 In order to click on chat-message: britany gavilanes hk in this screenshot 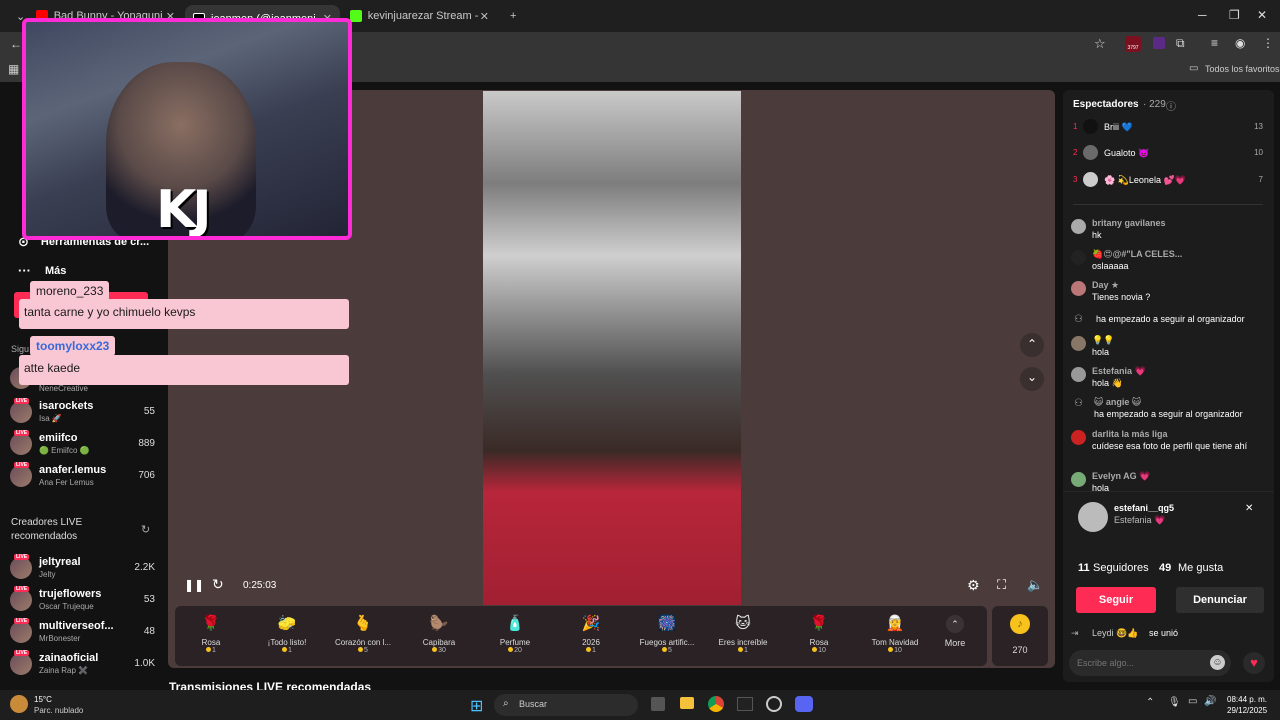, I will do `click(1169, 230)`.